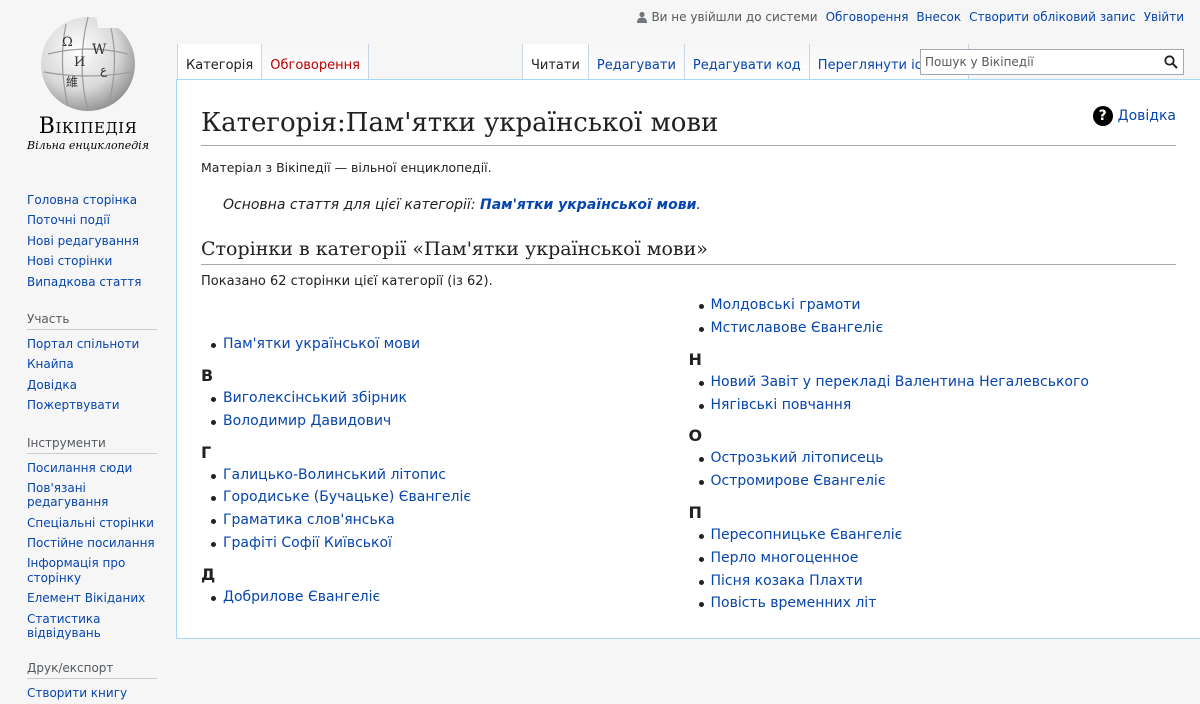 The height and width of the screenshot is (704, 1200). What do you see at coordinates (88, 126) in the screenshot?
I see `logo-wordmark: Вікіпедія` at bounding box center [88, 126].